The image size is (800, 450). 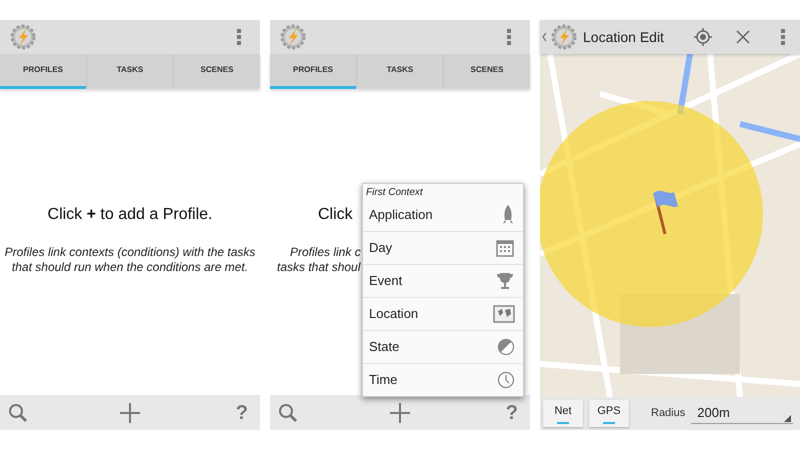 What do you see at coordinates (505, 281) in the screenshot?
I see `trophy-icon` at bounding box center [505, 281].